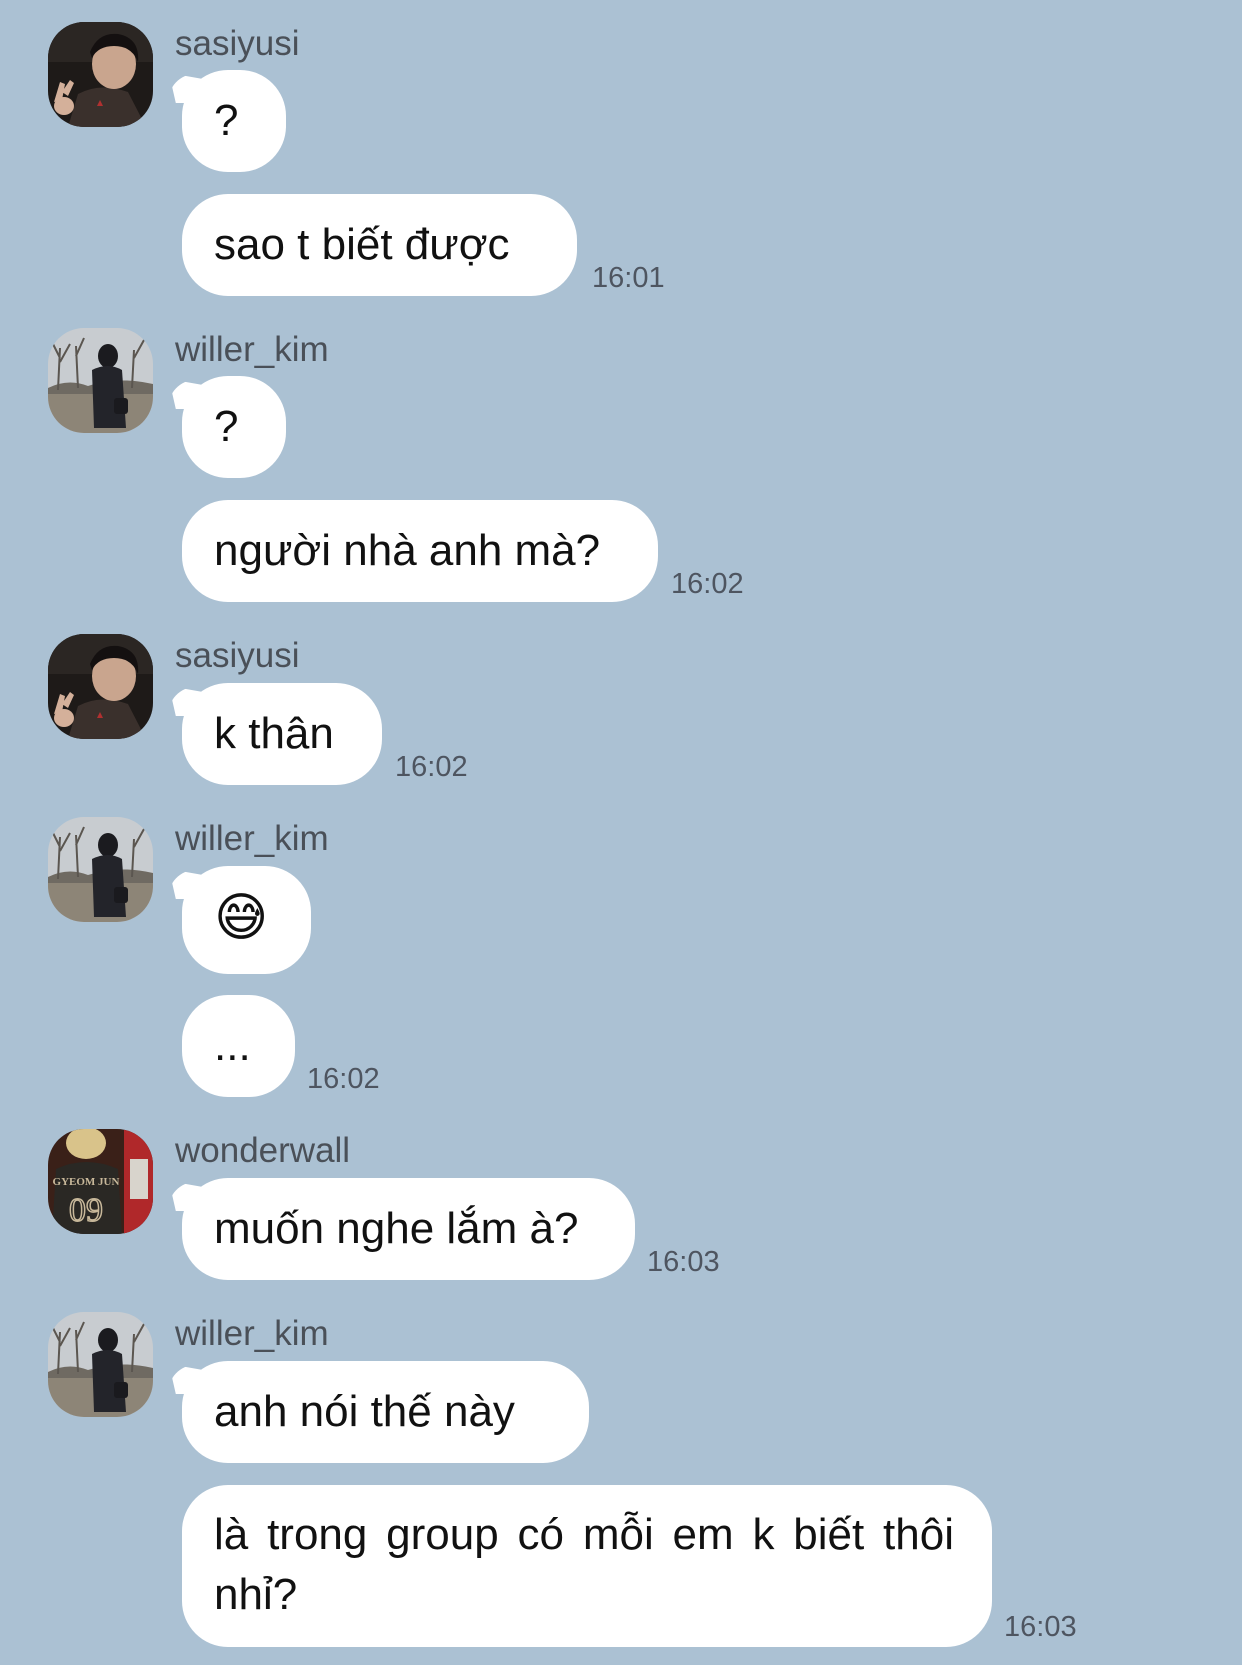 This screenshot has height=1665, width=1242. I want to click on jersey-name: GYEOM JUN, so click(86, 1182).